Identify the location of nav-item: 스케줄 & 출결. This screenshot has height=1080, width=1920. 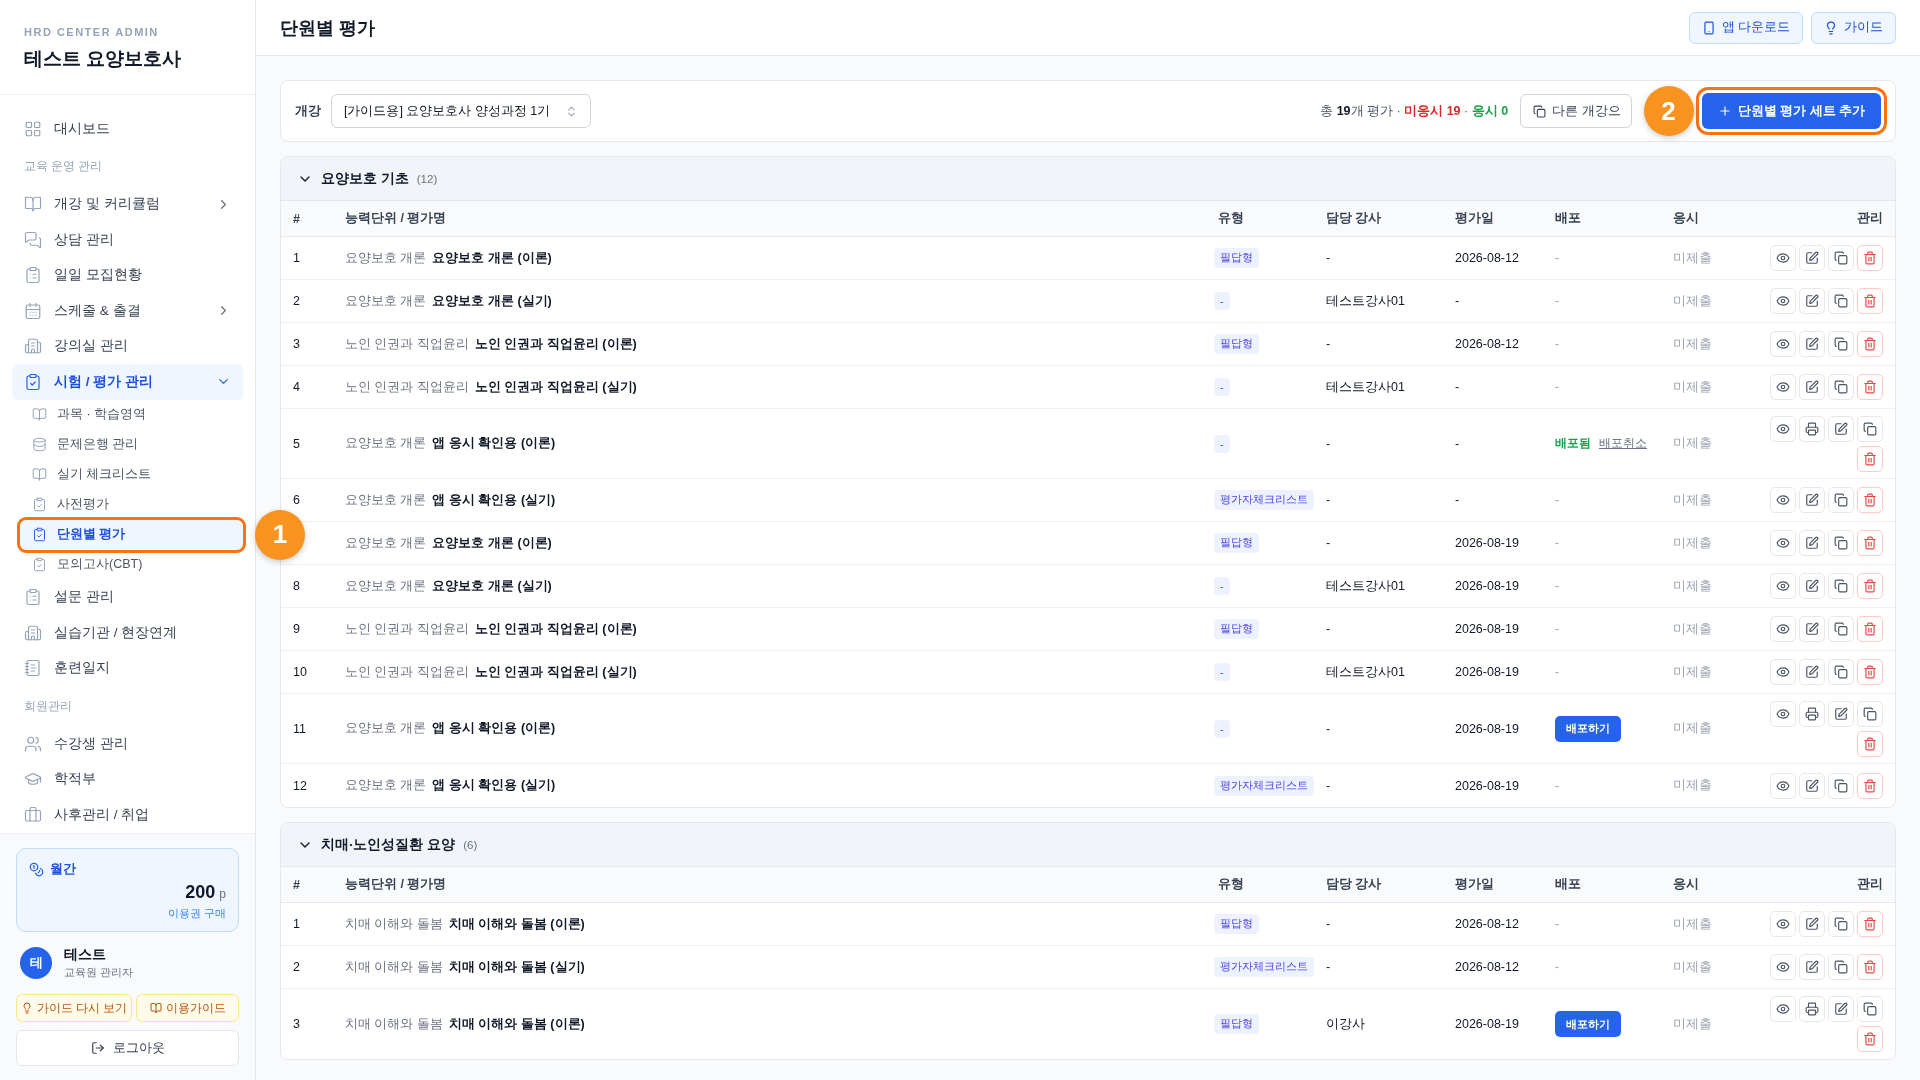
(127, 311).